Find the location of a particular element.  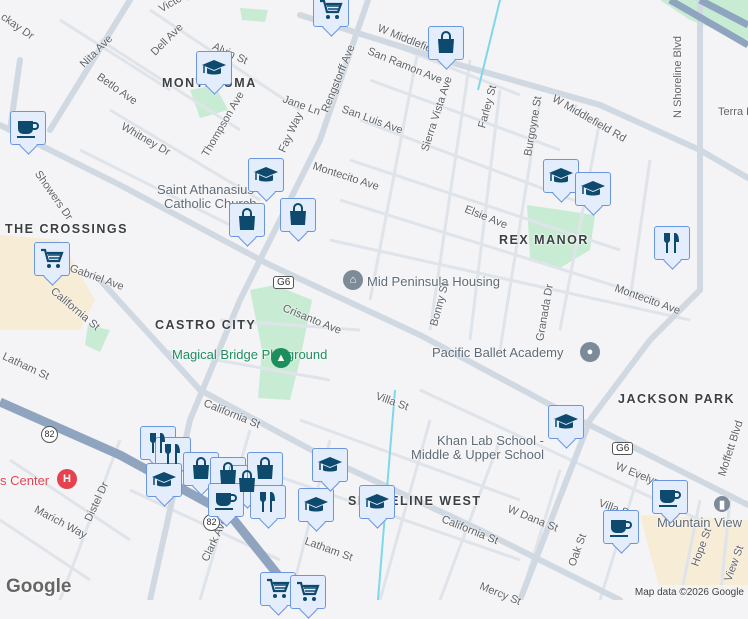

route-82-shield: 82 is located at coordinates (49, 434).